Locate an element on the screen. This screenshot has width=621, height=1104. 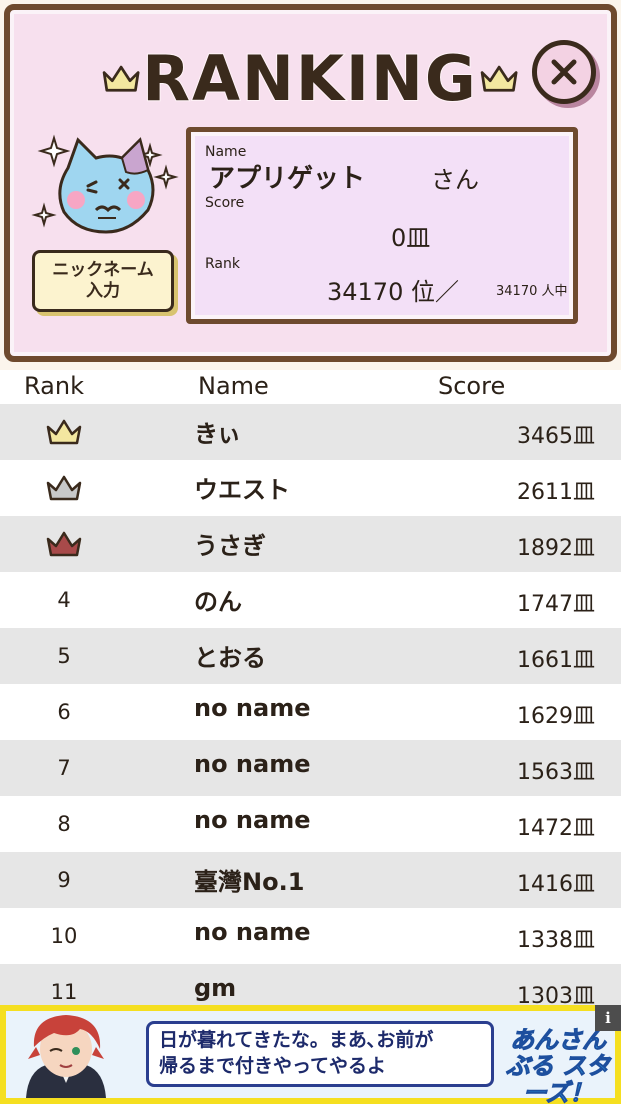
score-cell: 1338皿 is located at coordinates (556, 940).